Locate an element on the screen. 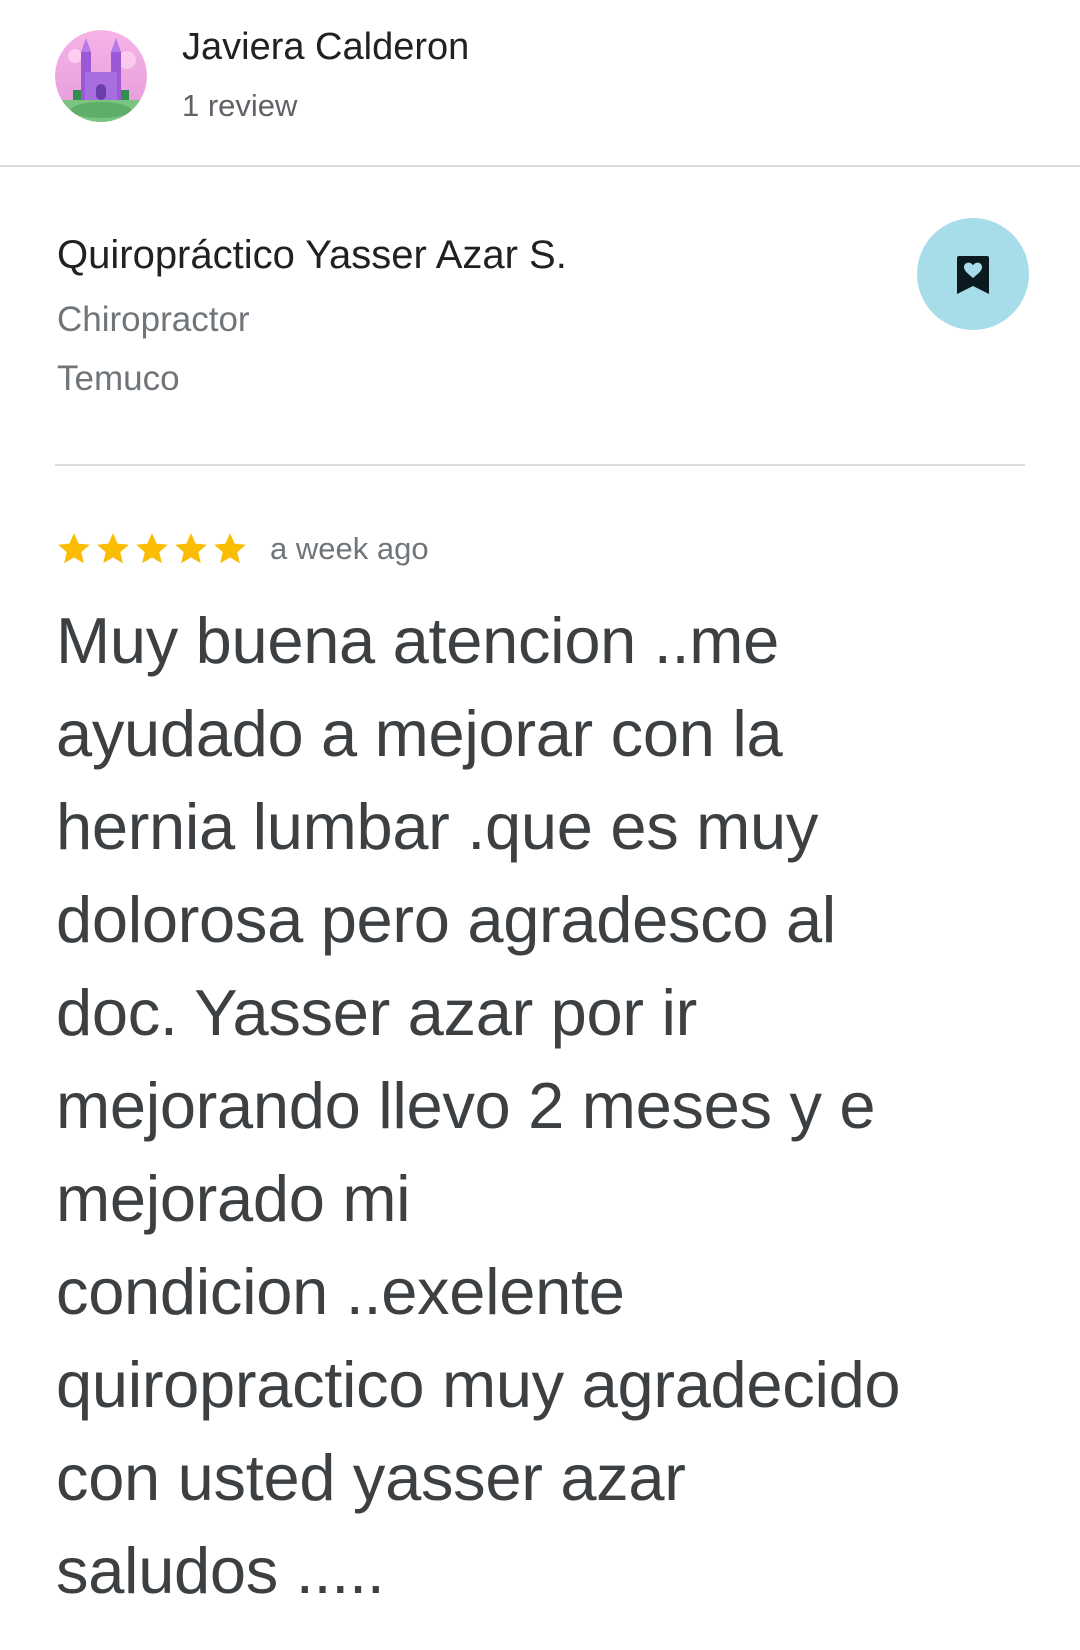 Image resolution: width=1080 pixels, height=1650 pixels. reviewer-review-count: 1 review is located at coordinates (240, 105).